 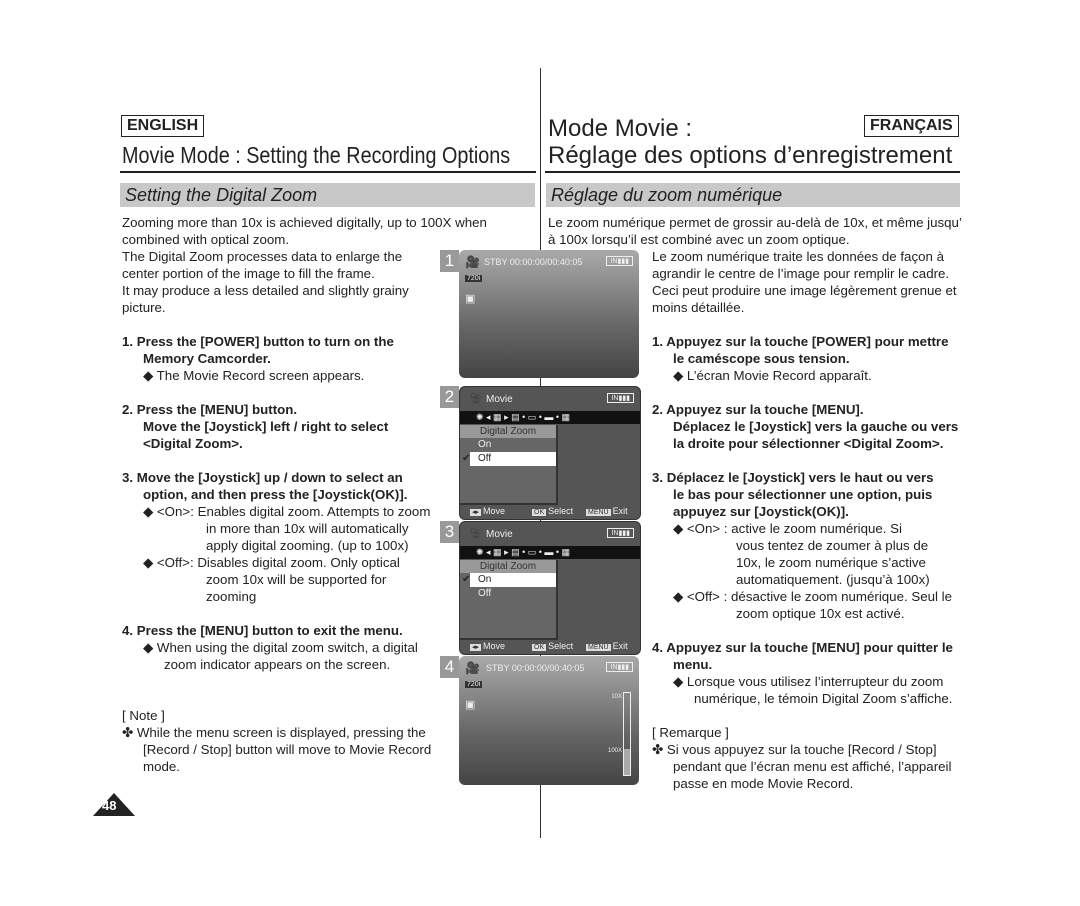 What do you see at coordinates (690, 732) in the screenshot?
I see `note-title-fr: [ Remarque ]` at bounding box center [690, 732].